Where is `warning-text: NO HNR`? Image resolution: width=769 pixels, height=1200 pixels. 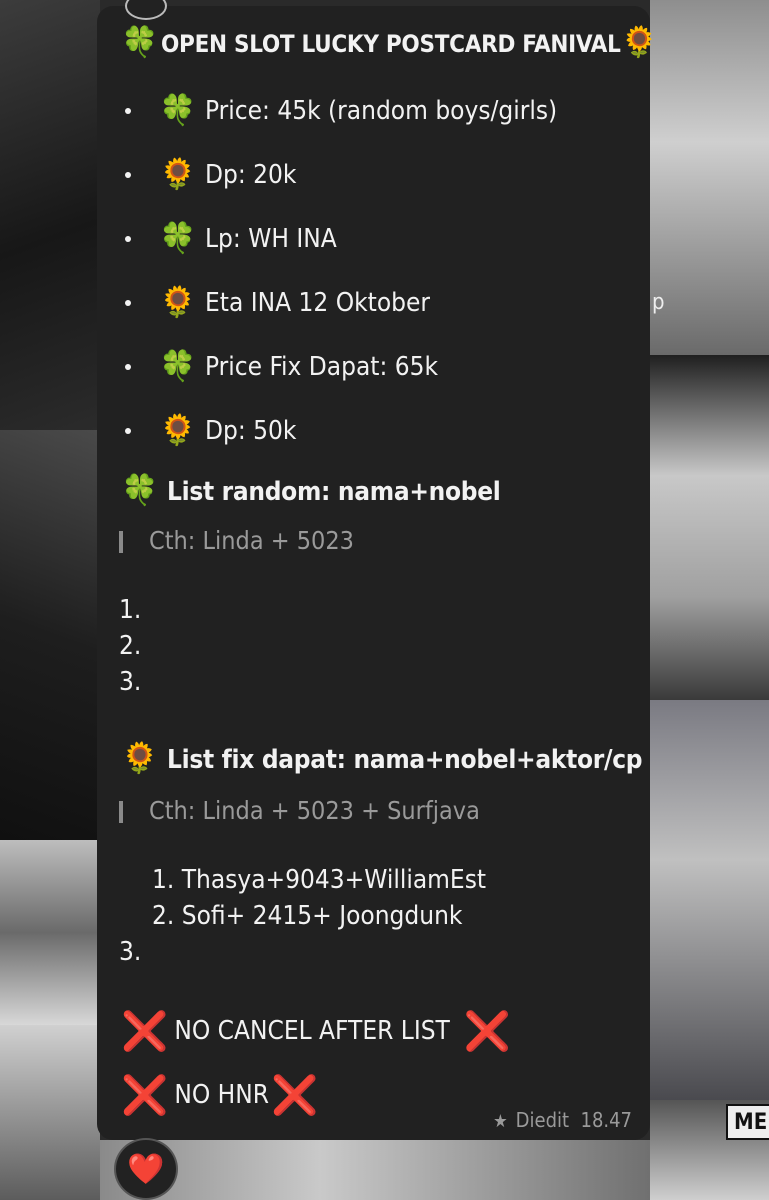
warning-text: NO HNR is located at coordinates (221, 1095).